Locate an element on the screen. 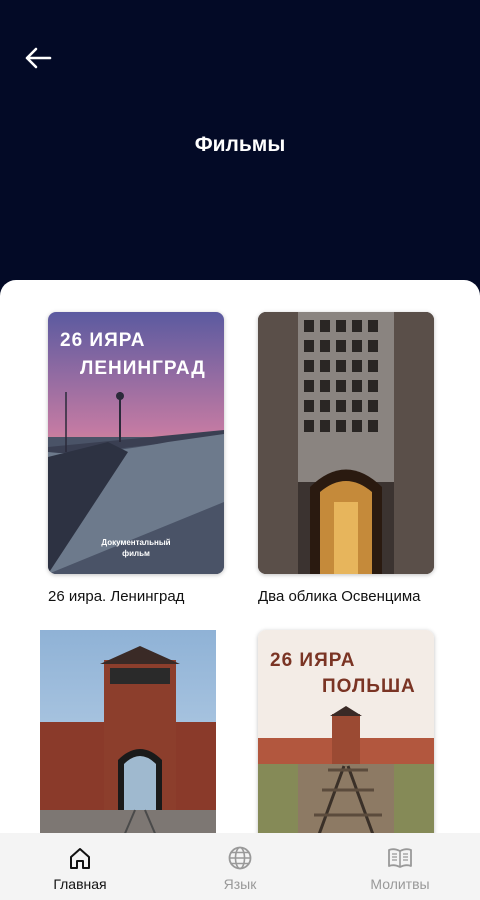 This screenshot has width=480, height=900. film-title: Два облика Освенцима is located at coordinates (339, 596).